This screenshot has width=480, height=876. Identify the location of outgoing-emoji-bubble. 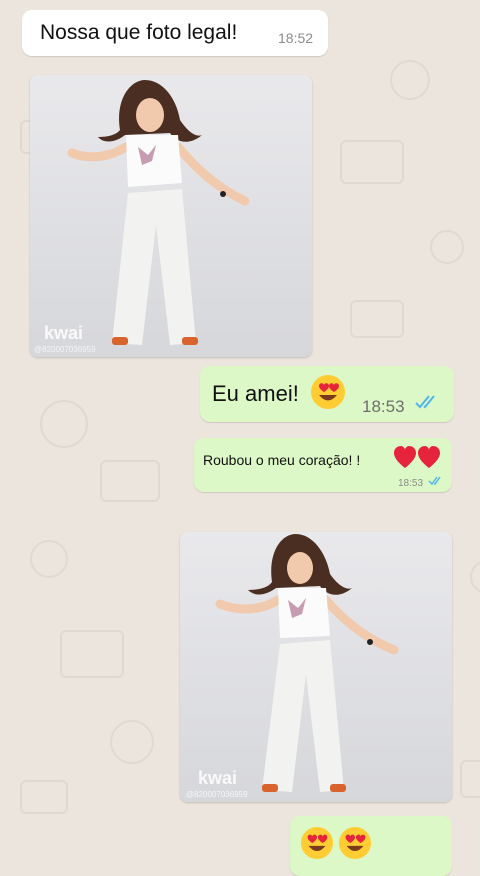
(371, 846).